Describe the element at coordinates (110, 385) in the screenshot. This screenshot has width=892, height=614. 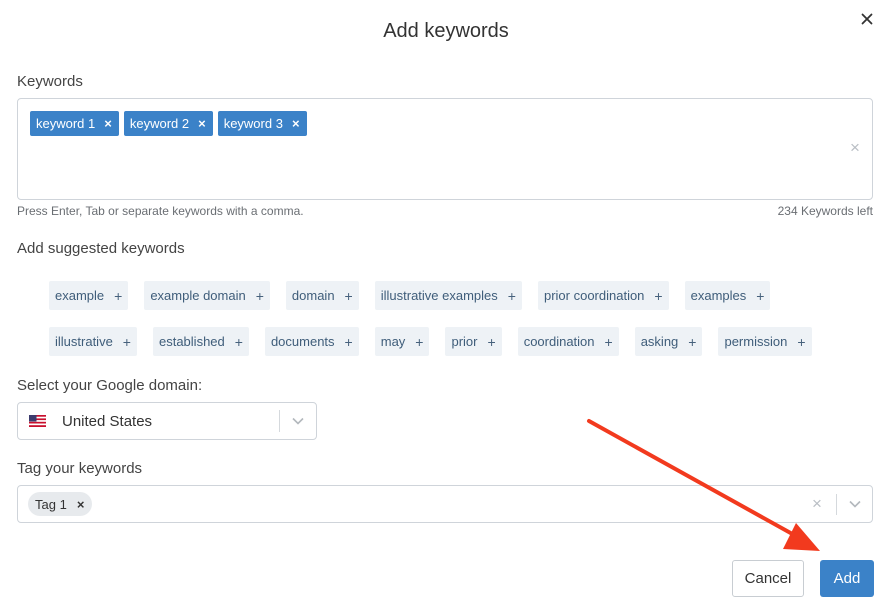
I see `google-domain-label: Select your Google domain:` at that location.